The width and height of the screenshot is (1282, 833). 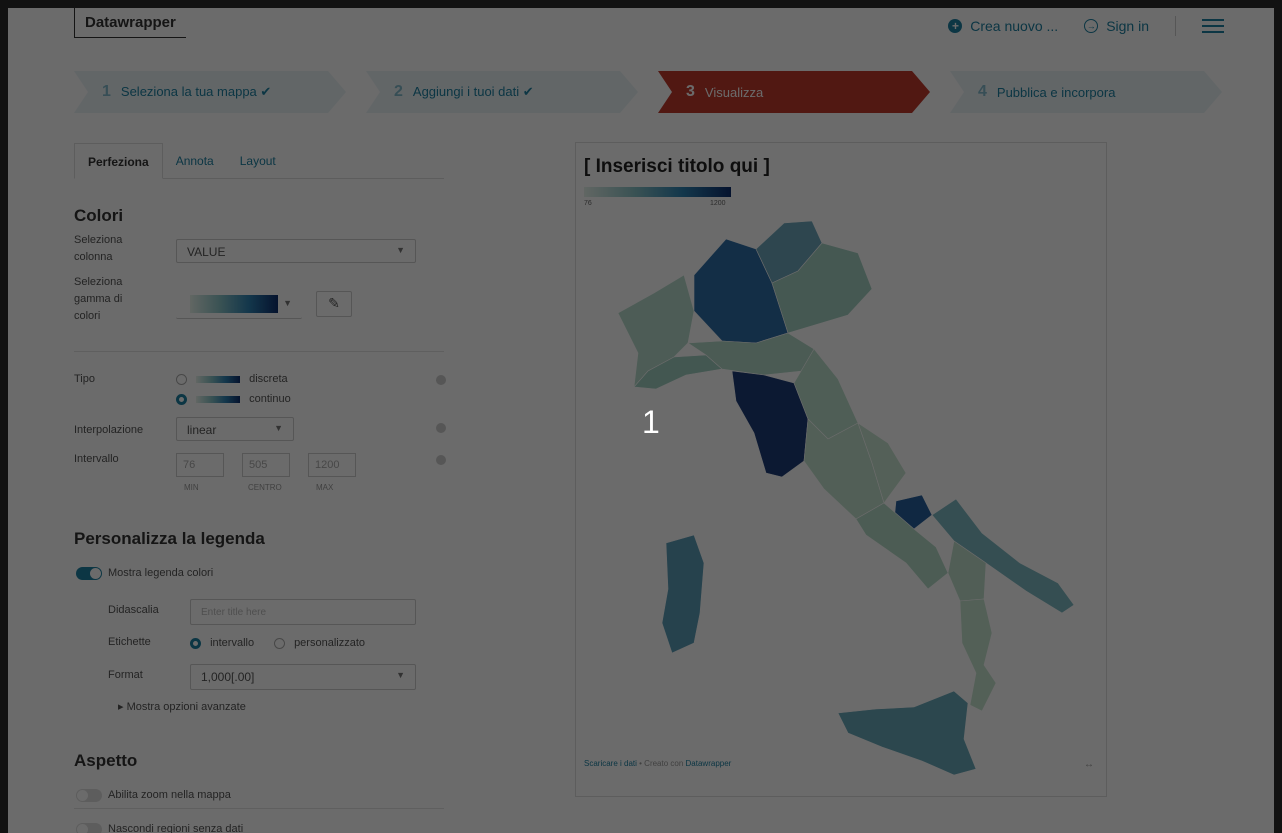 What do you see at coordinates (232, 643) in the screenshot?
I see `labels-interval-label: intervallo` at bounding box center [232, 643].